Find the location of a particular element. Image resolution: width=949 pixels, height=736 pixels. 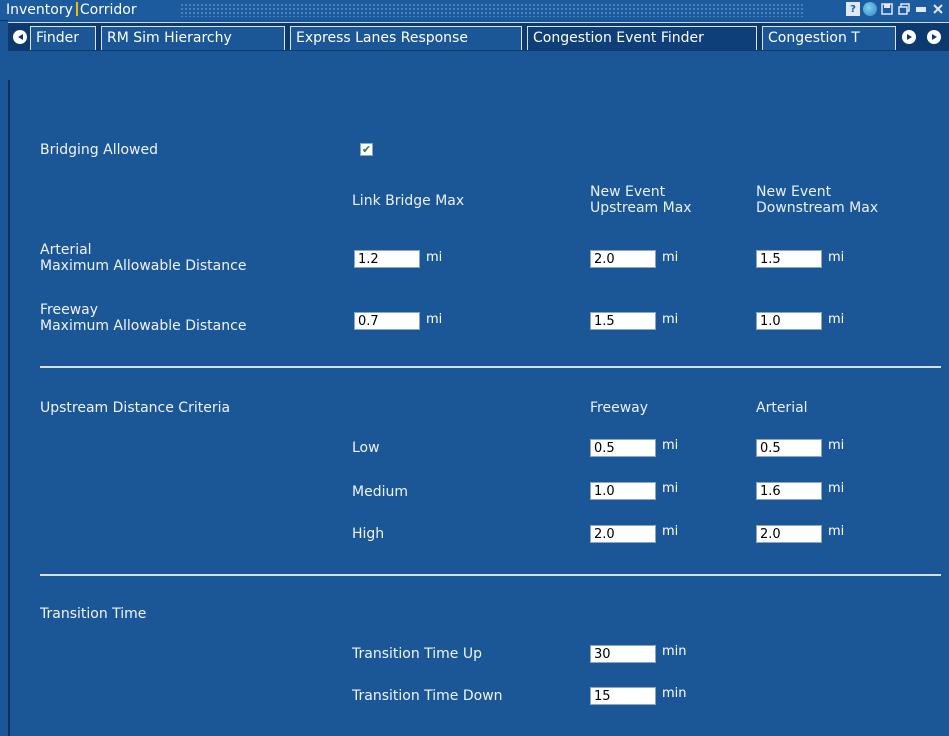

tab-congestion-event-finder: Congestion Event Finder is located at coordinates (642, 38).